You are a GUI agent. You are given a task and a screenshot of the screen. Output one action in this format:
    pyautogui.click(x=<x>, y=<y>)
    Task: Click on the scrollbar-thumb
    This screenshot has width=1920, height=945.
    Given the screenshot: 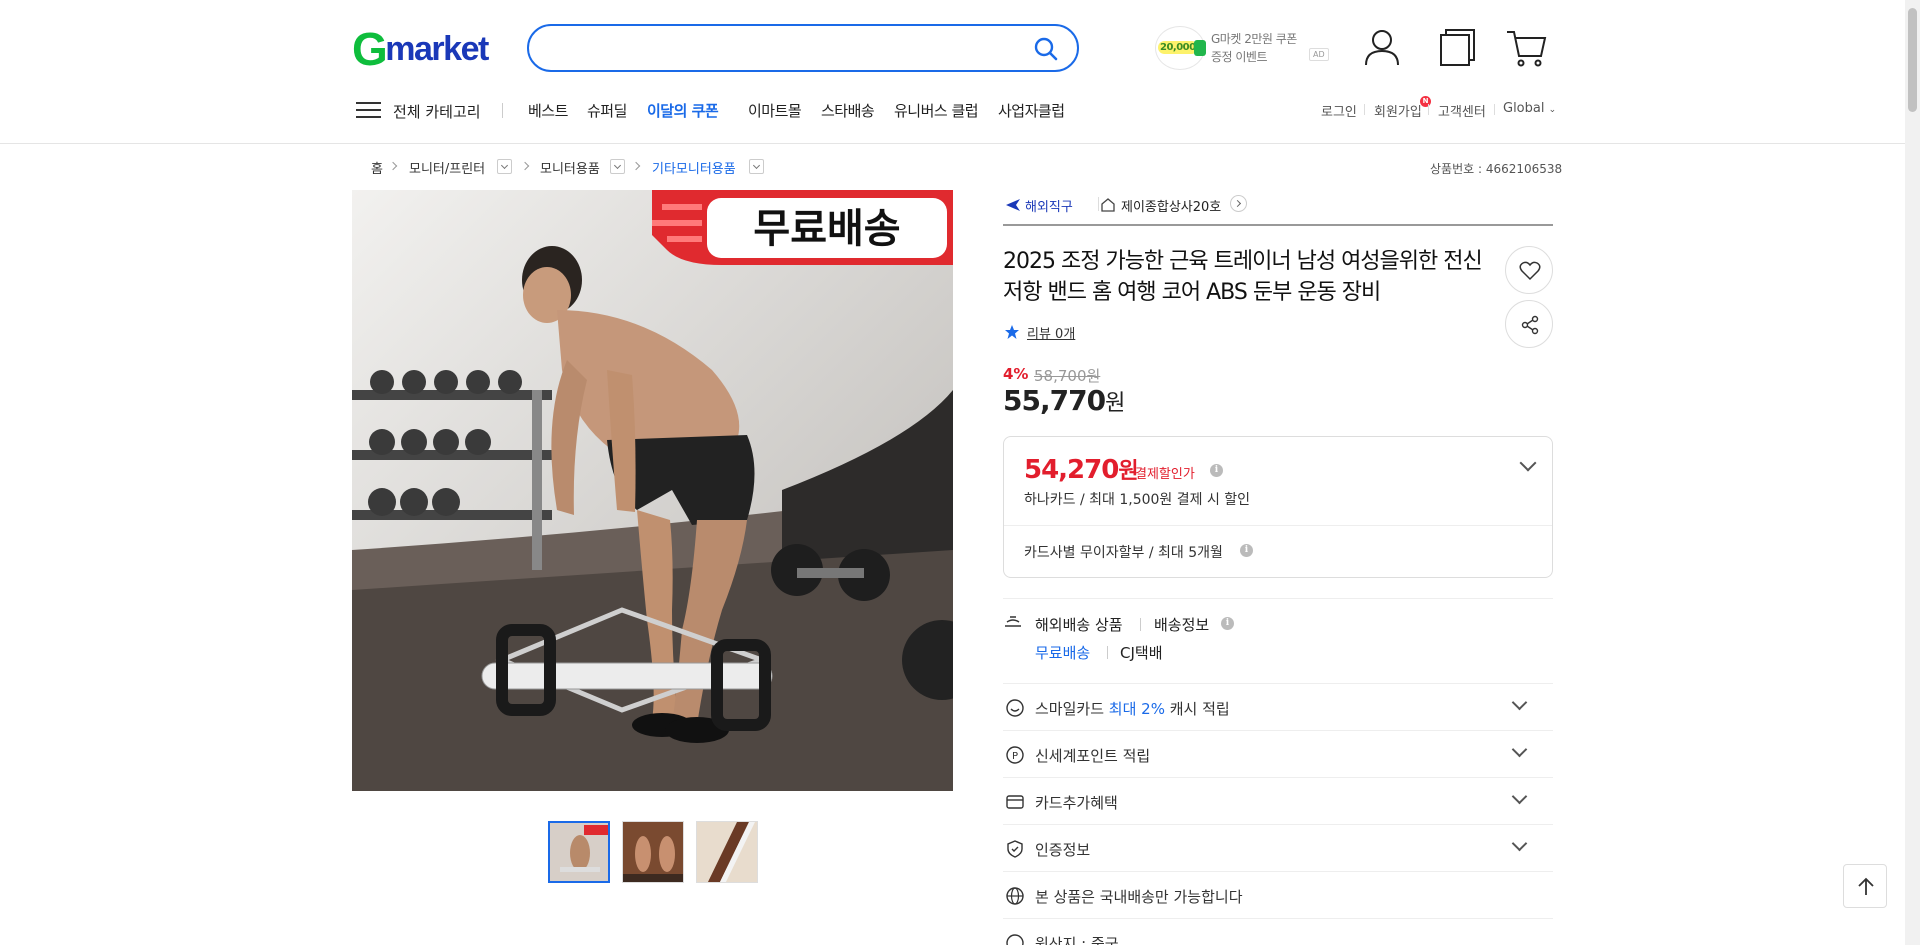 What is the action you would take?
    pyautogui.click(x=1912, y=60)
    